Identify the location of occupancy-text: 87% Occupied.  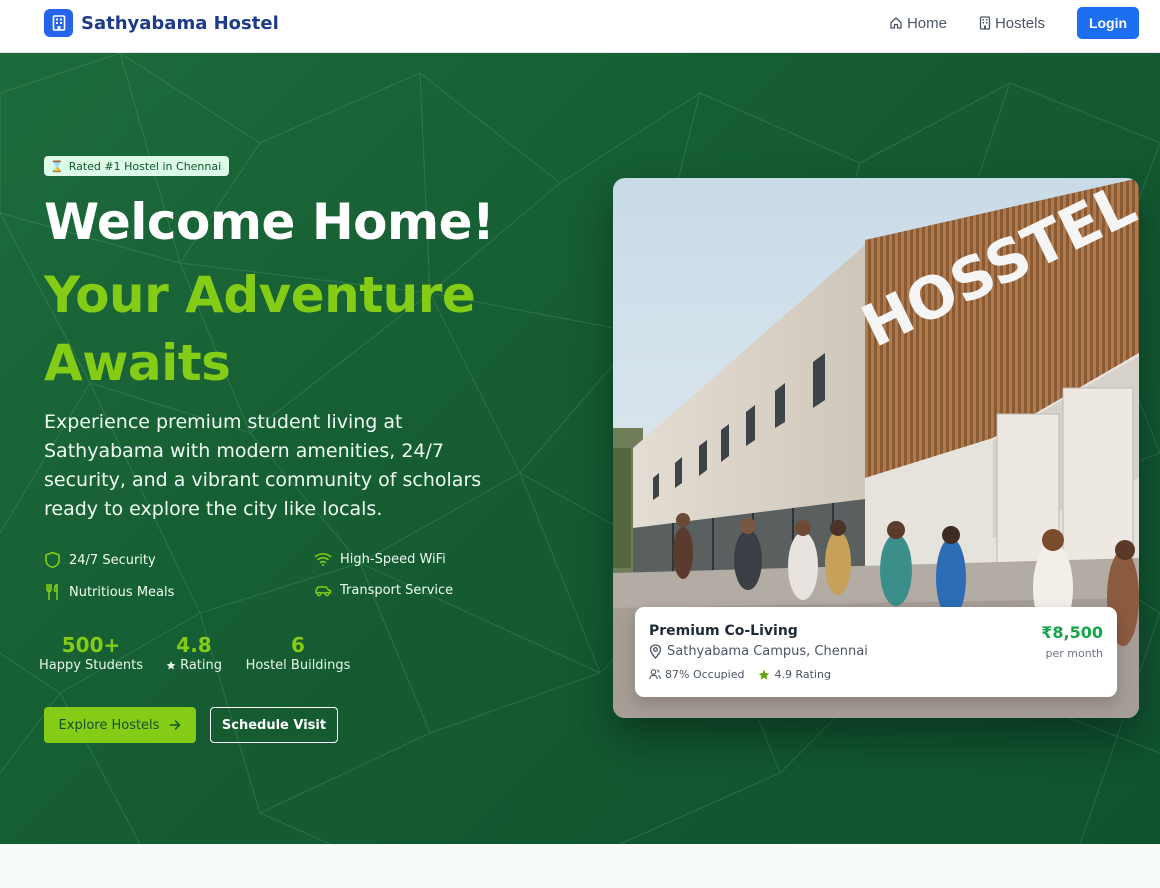
(705, 674).